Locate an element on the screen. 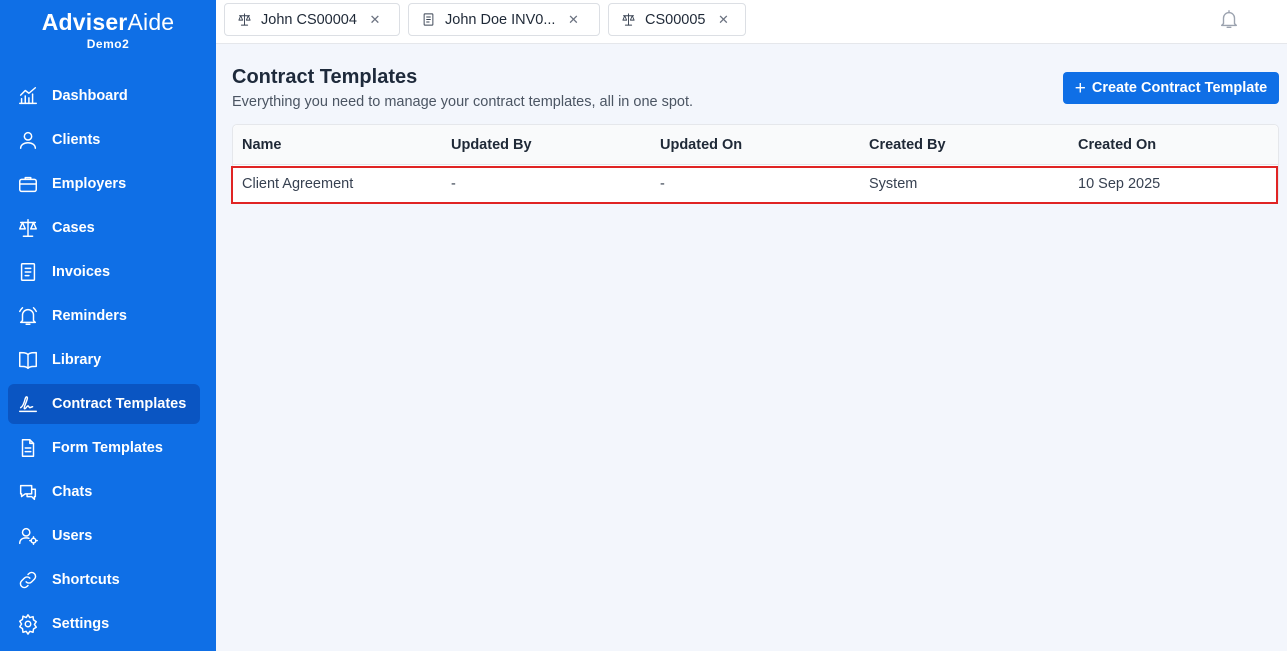 This screenshot has height=651, width=1287. user-gear-icon is located at coordinates (28, 536).